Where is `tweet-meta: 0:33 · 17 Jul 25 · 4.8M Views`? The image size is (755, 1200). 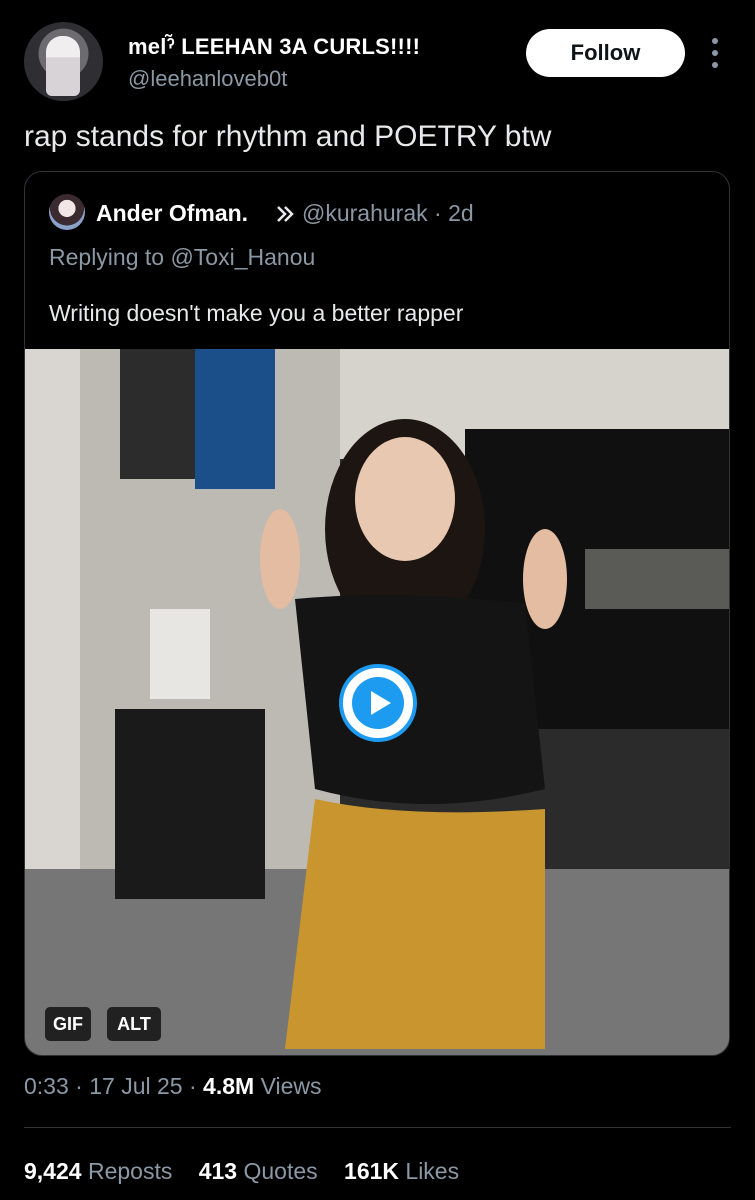 tweet-meta: 0:33 · 17 Jul 25 · 4.8M Views is located at coordinates (173, 1086).